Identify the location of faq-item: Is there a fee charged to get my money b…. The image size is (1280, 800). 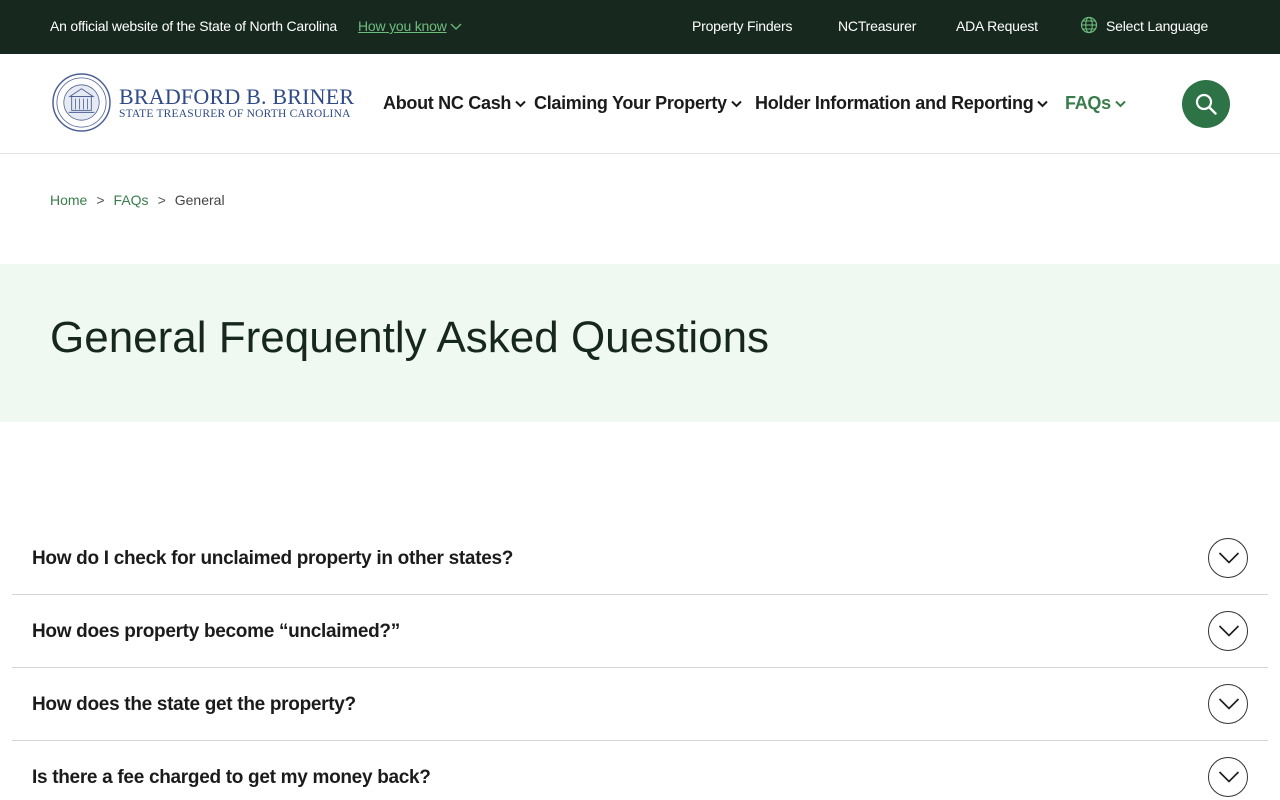
(640, 770).